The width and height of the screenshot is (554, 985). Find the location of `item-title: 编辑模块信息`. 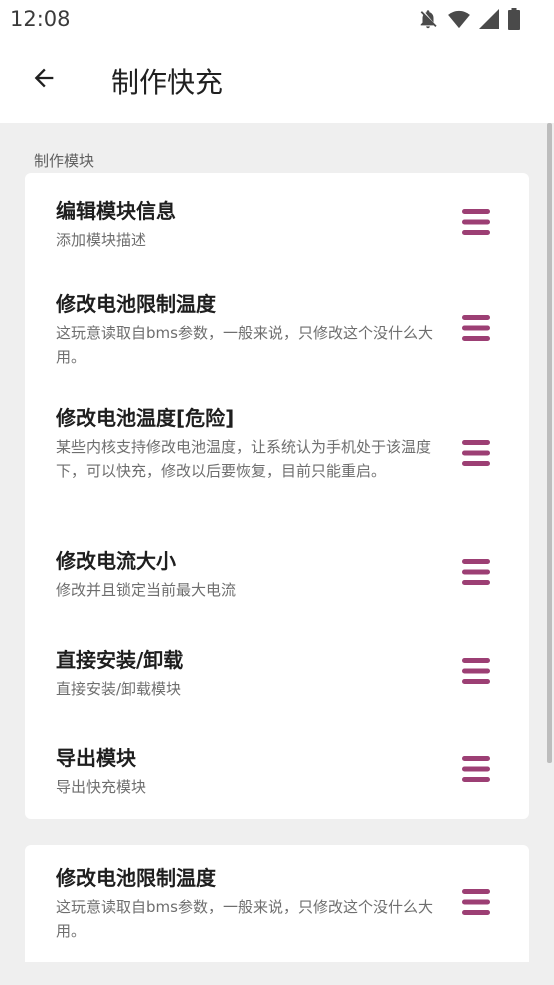

item-title: 编辑模块信息 is located at coordinates (116, 211).